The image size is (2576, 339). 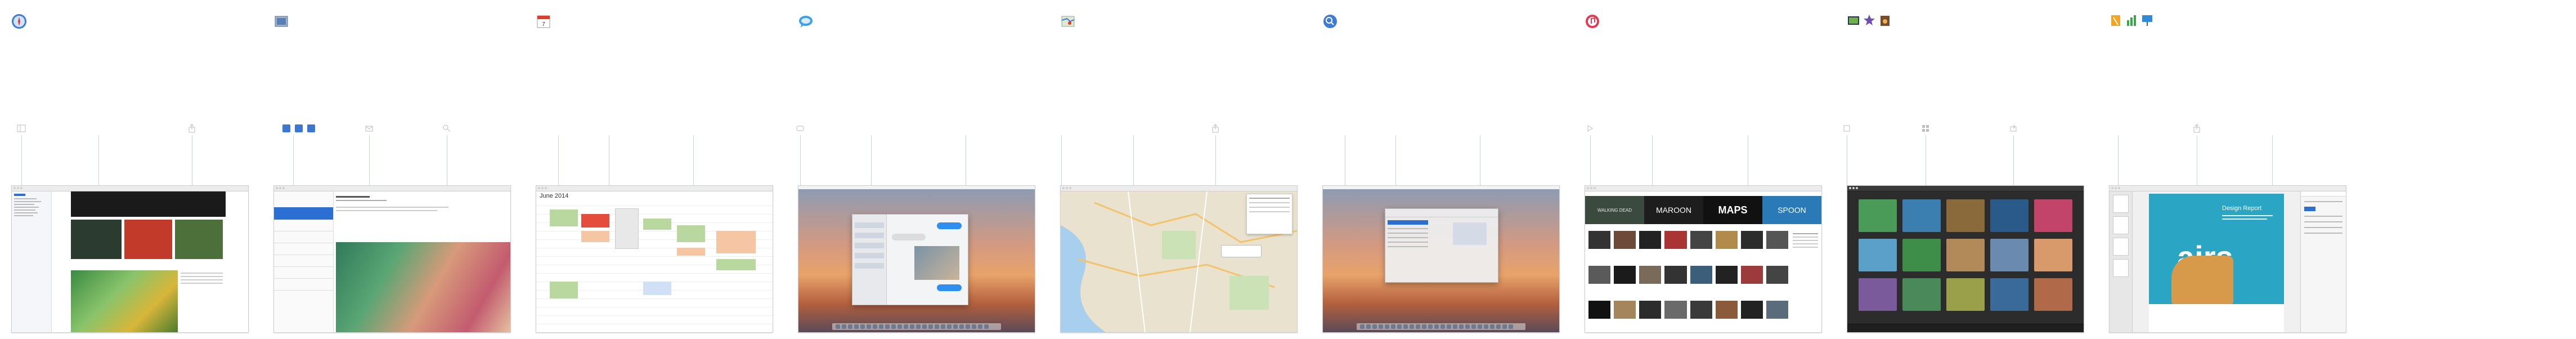 I want to click on mail-message-list, so click(x=304, y=261).